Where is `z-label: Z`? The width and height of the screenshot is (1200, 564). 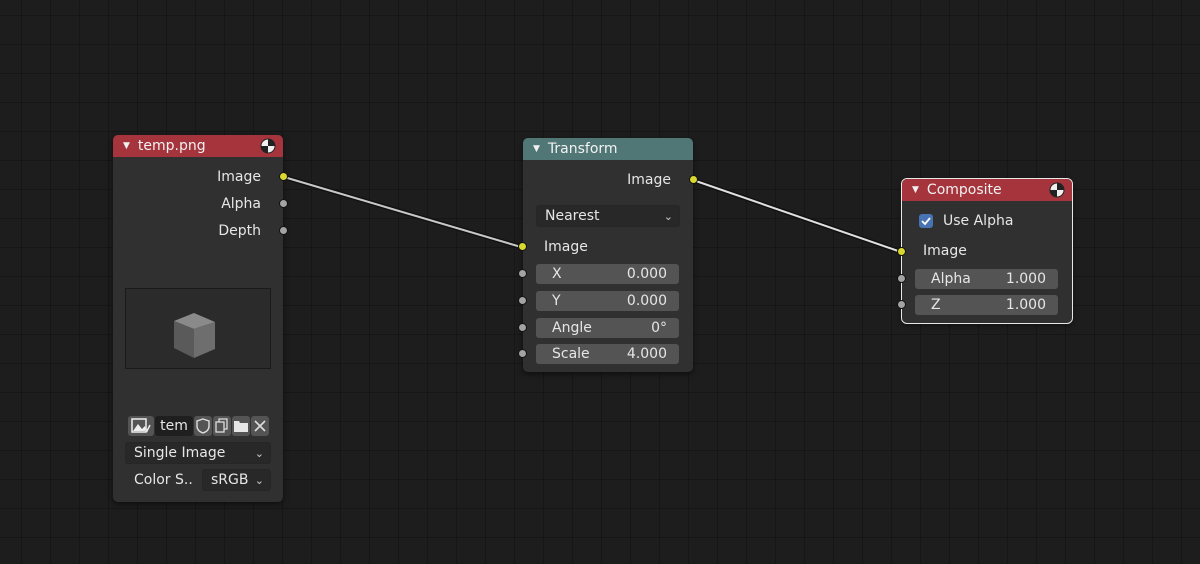
z-label: Z is located at coordinates (936, 305).